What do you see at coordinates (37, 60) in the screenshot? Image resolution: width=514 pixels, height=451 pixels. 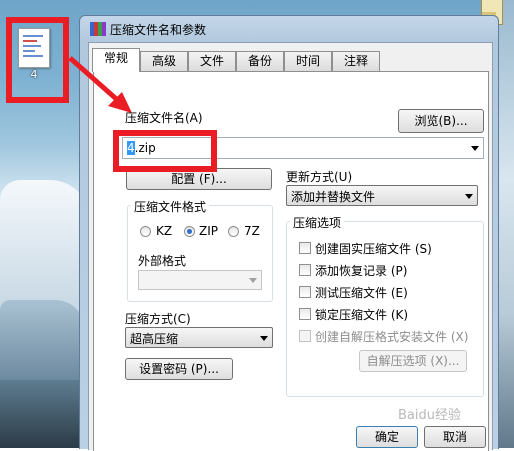 I see `annotation-box-icon` at bounding box center [37, 60].